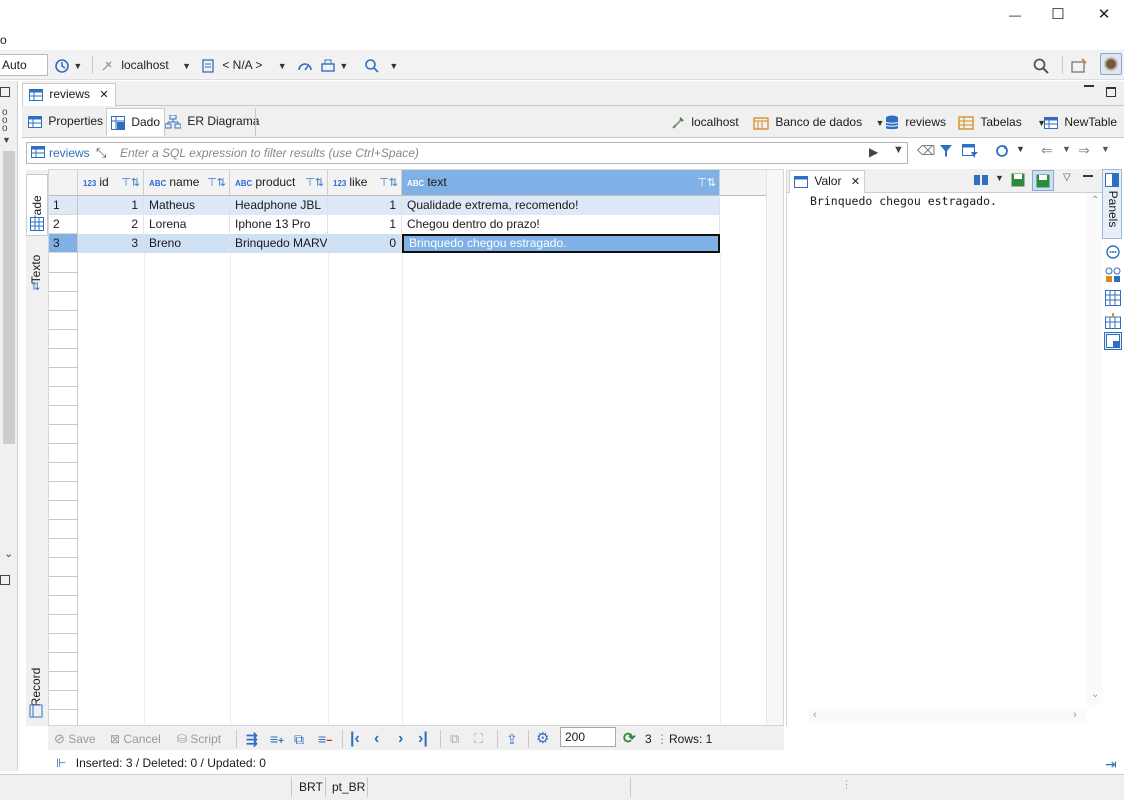 Image resolution: width=1124 pixels, height=800 pixels. Describe the element at coordinates (365, 243) in the screenshot. I see `cell-like: 0` at that location.